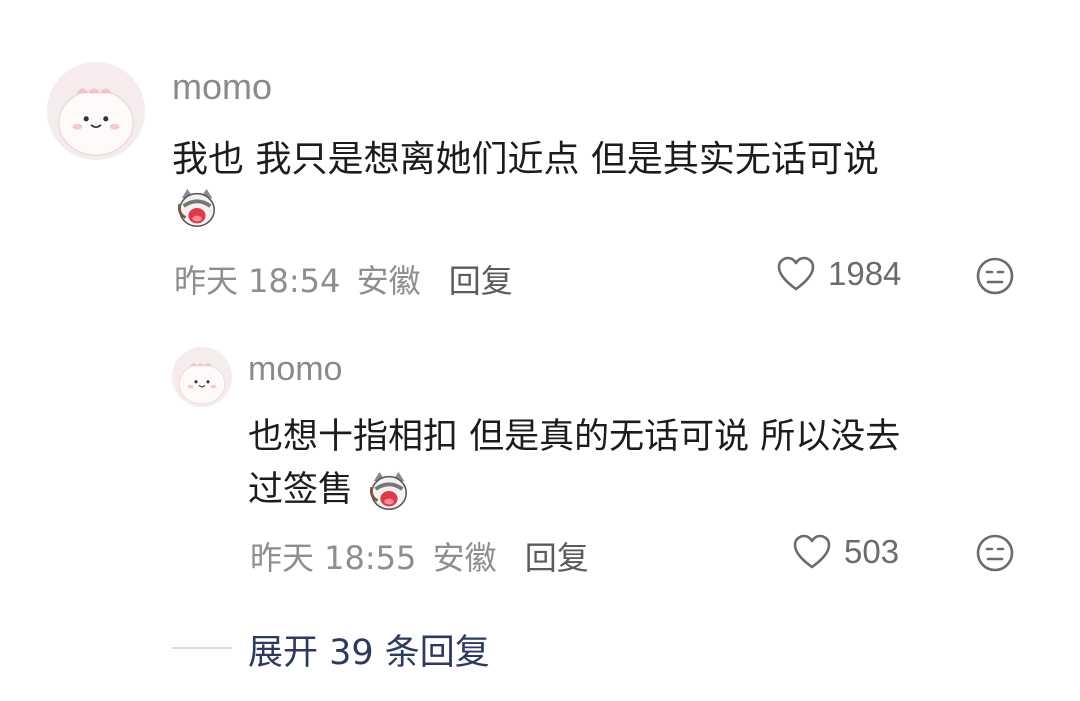 Image resolution: width=1080 pixels, height=701 pixels. Describe the element at coordinates (574, 437) in the screenshot. I see `reply-text-line1: 也想十指相扣 但是真的无话可说 所以没去` at that location.